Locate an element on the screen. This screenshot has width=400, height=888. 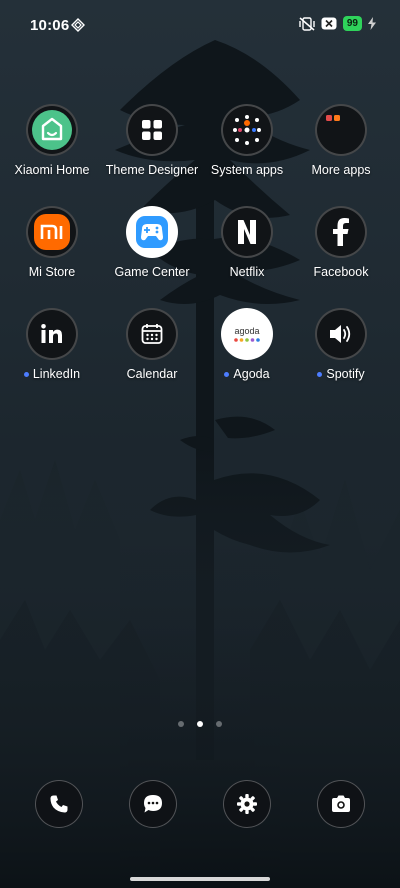
netflix-n-icon is located at coordinates (247, 232).